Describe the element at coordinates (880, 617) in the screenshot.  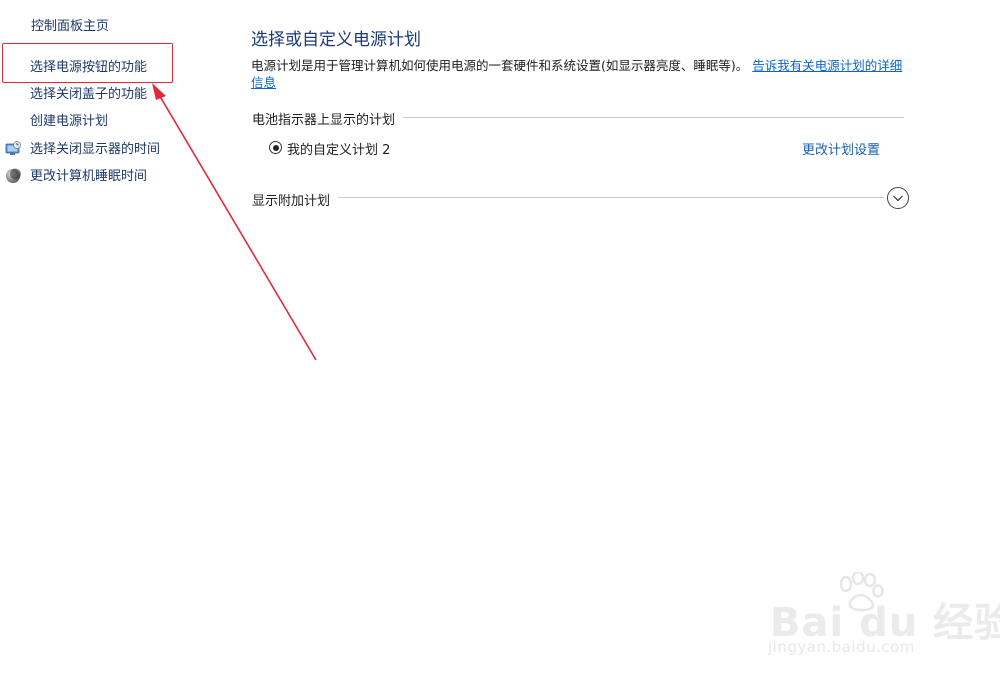
I see `baidu-watermark: Bai du 经验 jingyan.baidu.com` at that location.